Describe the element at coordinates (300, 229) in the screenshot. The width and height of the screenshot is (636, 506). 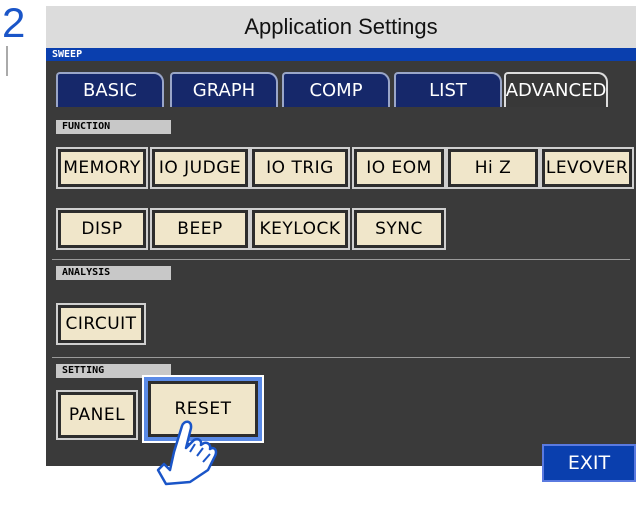
I see `keylock-button: KEYLOCK` at that location.